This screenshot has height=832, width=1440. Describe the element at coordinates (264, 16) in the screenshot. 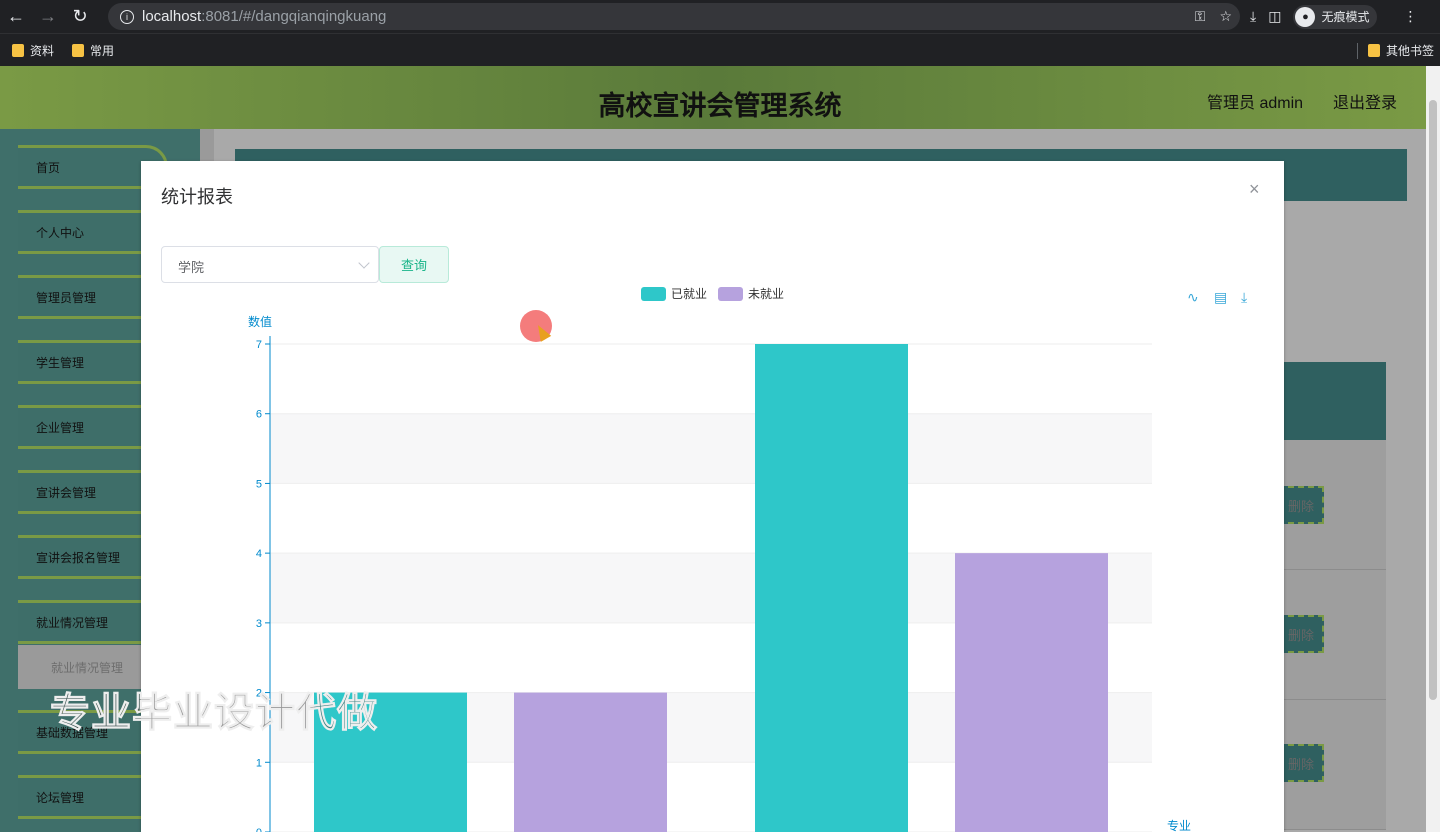

I see `url-text: localhost:8081/#/dangqianqingkuang` at that location.